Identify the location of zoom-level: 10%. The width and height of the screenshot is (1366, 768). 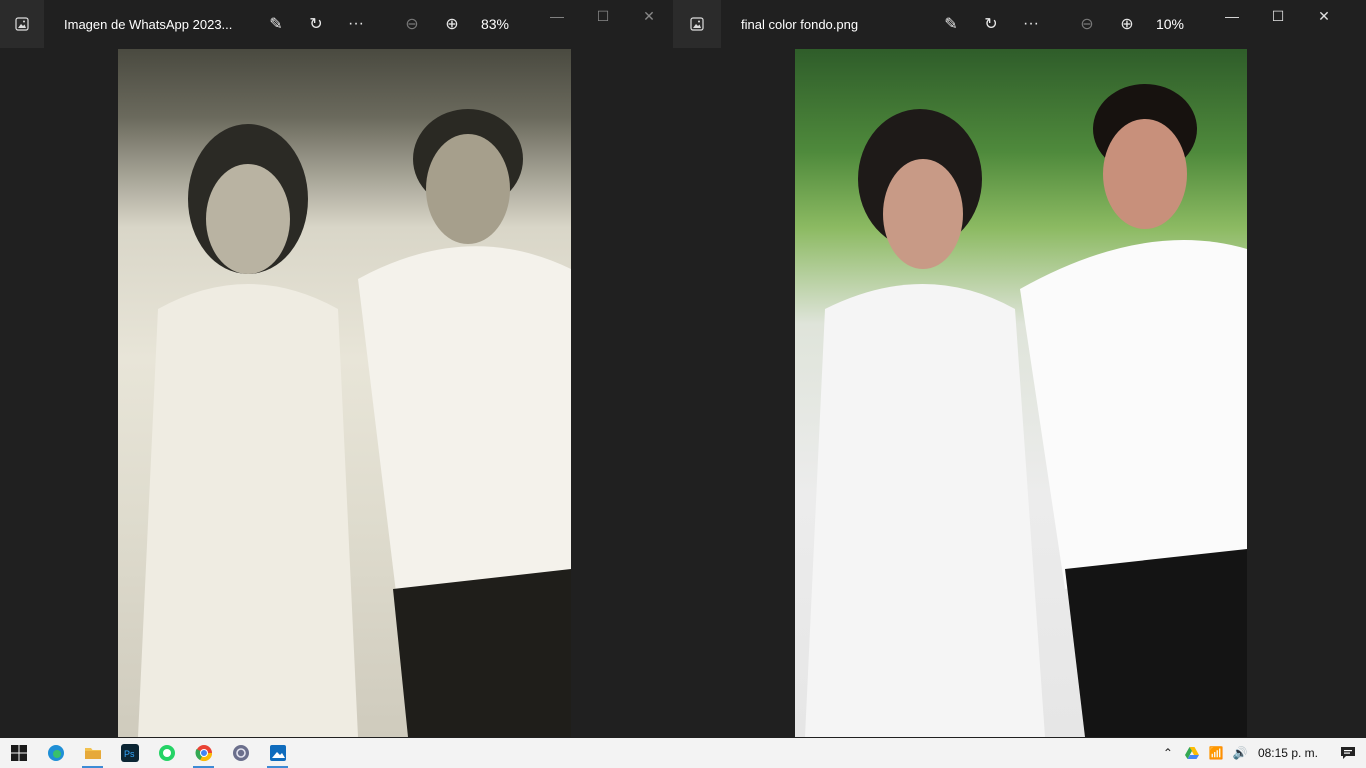
(1170, 24).